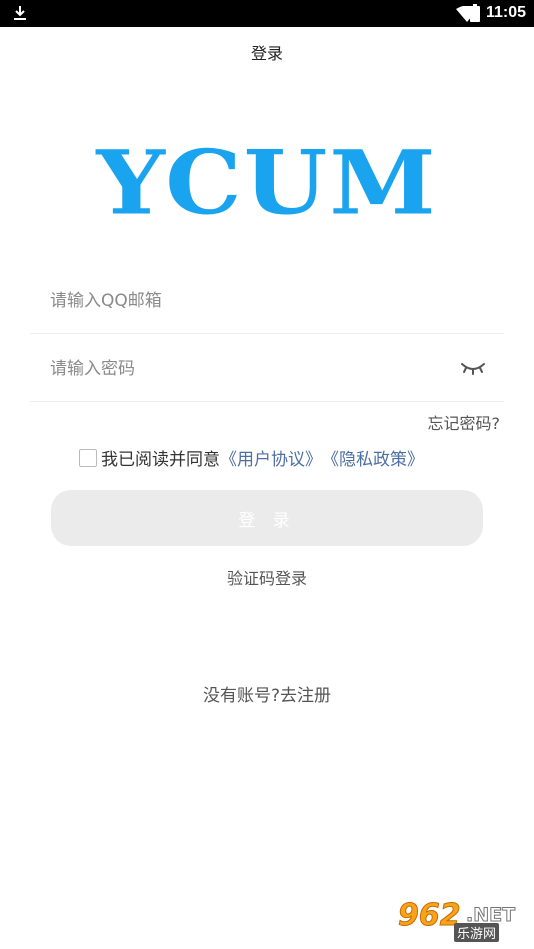 The width and height of the screenshot is (534, 949). What do you see at coordinates (464, 422) in the screenshot?
I see `forgot-password-link: 忘记密码?` at bounding box center [464, 422].